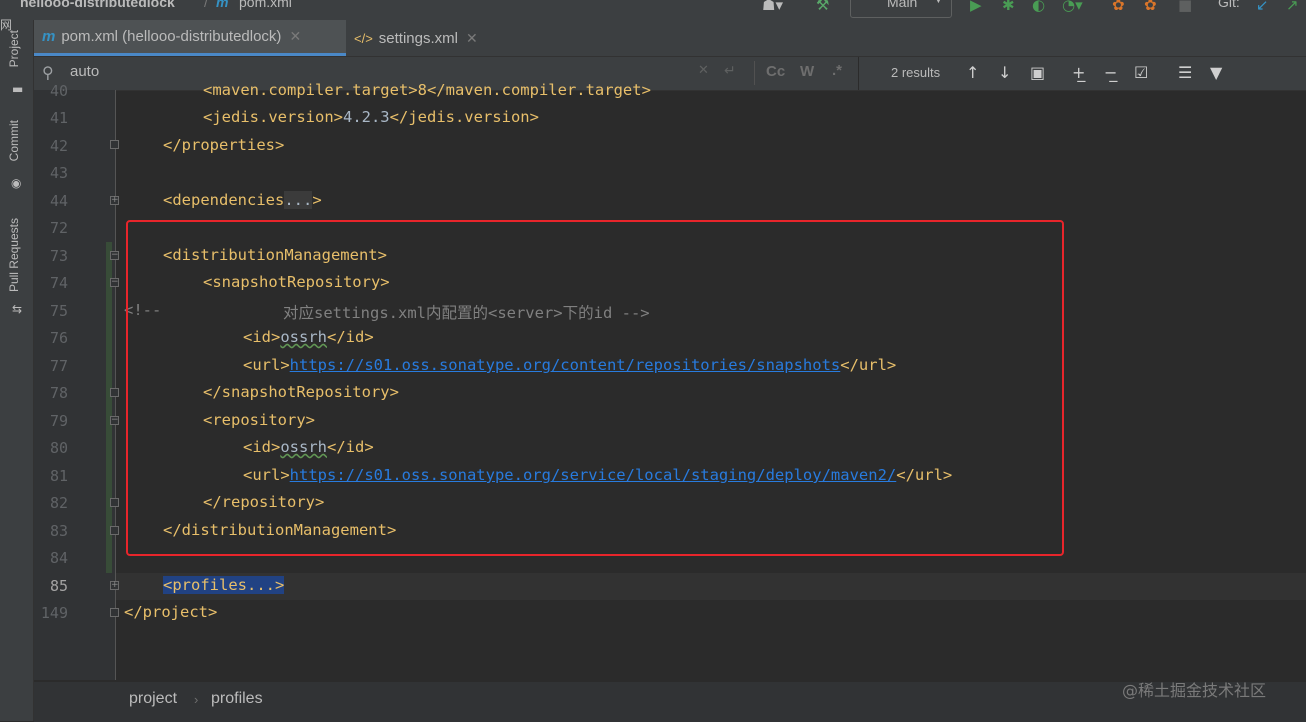 The height and width of the screenshot is (722, 1306). What do you see at coordinates (14, 48) in the screenshot?
I see `project-tool-button: Project` at bounding box center [14, 48].